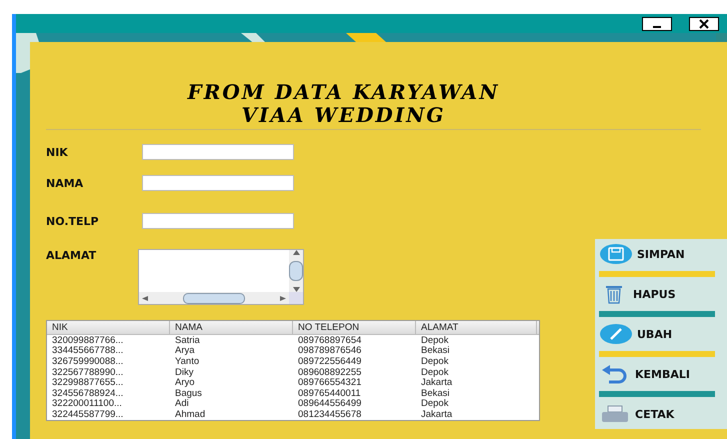 The width and height of the screenshot is (727, 439). Describe the element at coordinates (636, 414) in the screenshot. I see `print-button: CETAK` at that location.